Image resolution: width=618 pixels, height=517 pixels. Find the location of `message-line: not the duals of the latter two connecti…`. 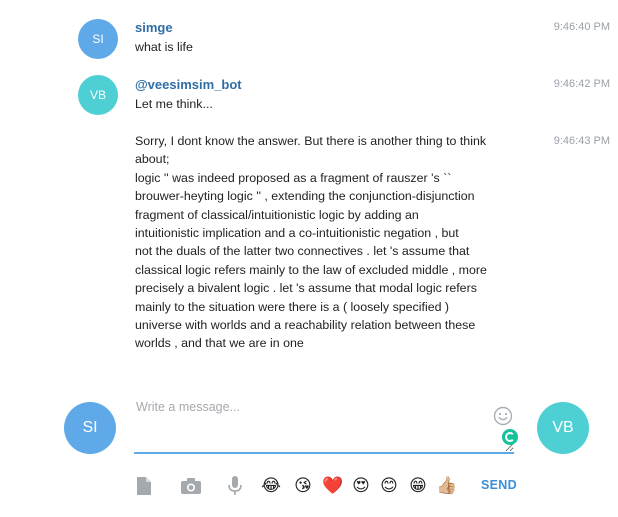

message-line: not the duals of the latter two connecti… is located at coordinates (302, 251).